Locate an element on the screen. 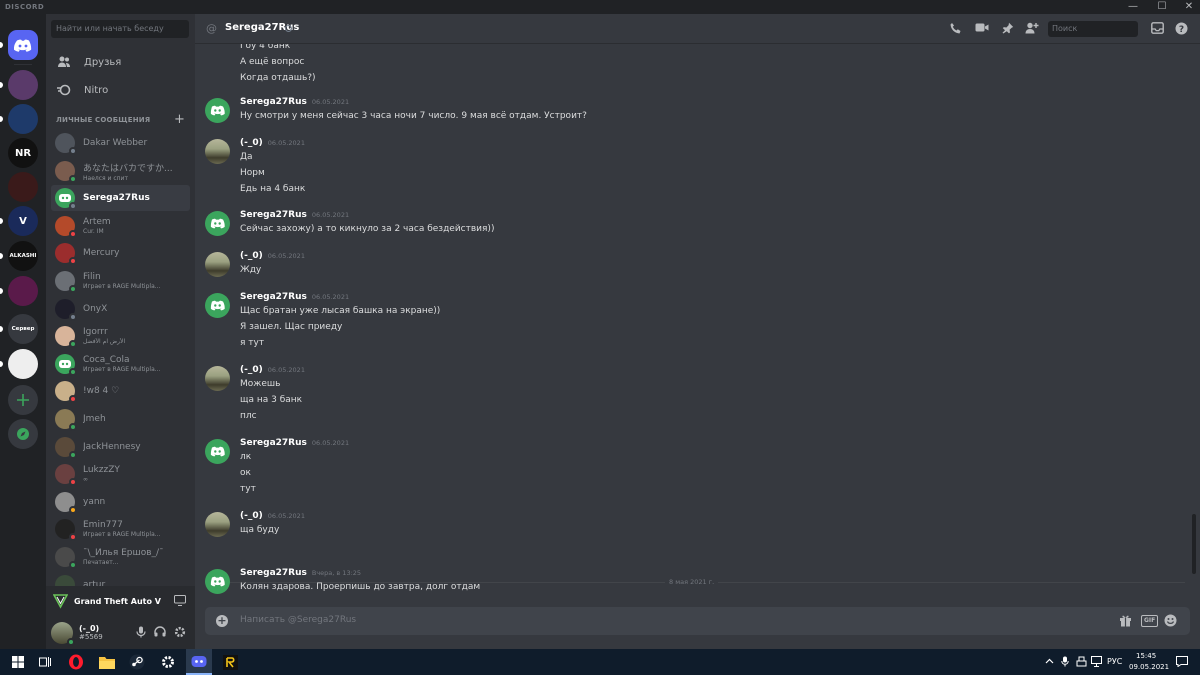  notification-icon is located at coordinates (1182, 661).